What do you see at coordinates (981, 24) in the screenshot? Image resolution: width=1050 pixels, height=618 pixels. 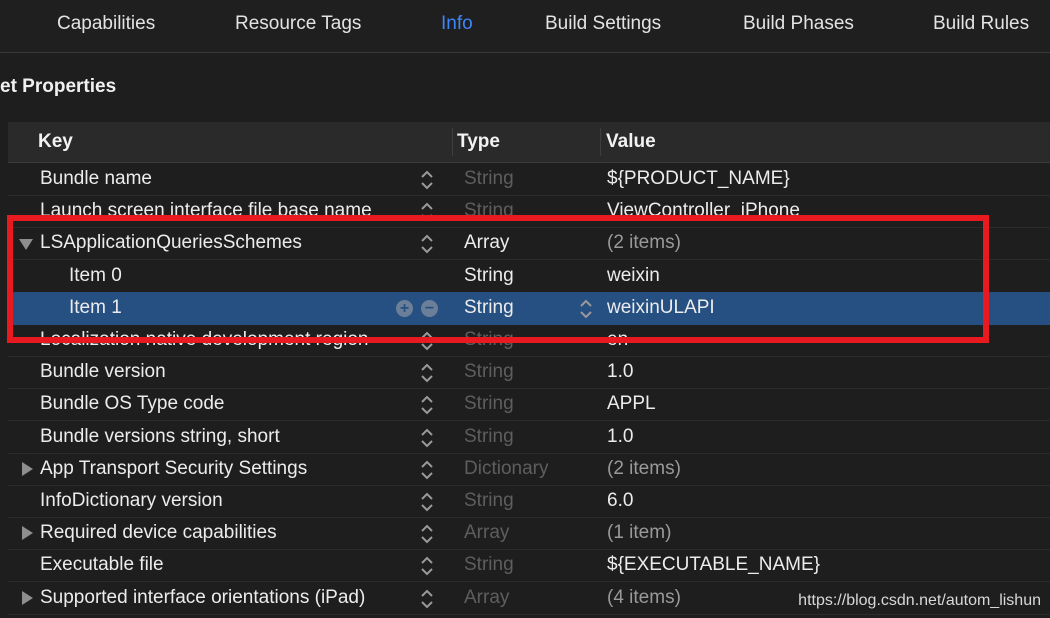 I see `tab-build-rules: Build Rules` at bounding box center [981, 24].